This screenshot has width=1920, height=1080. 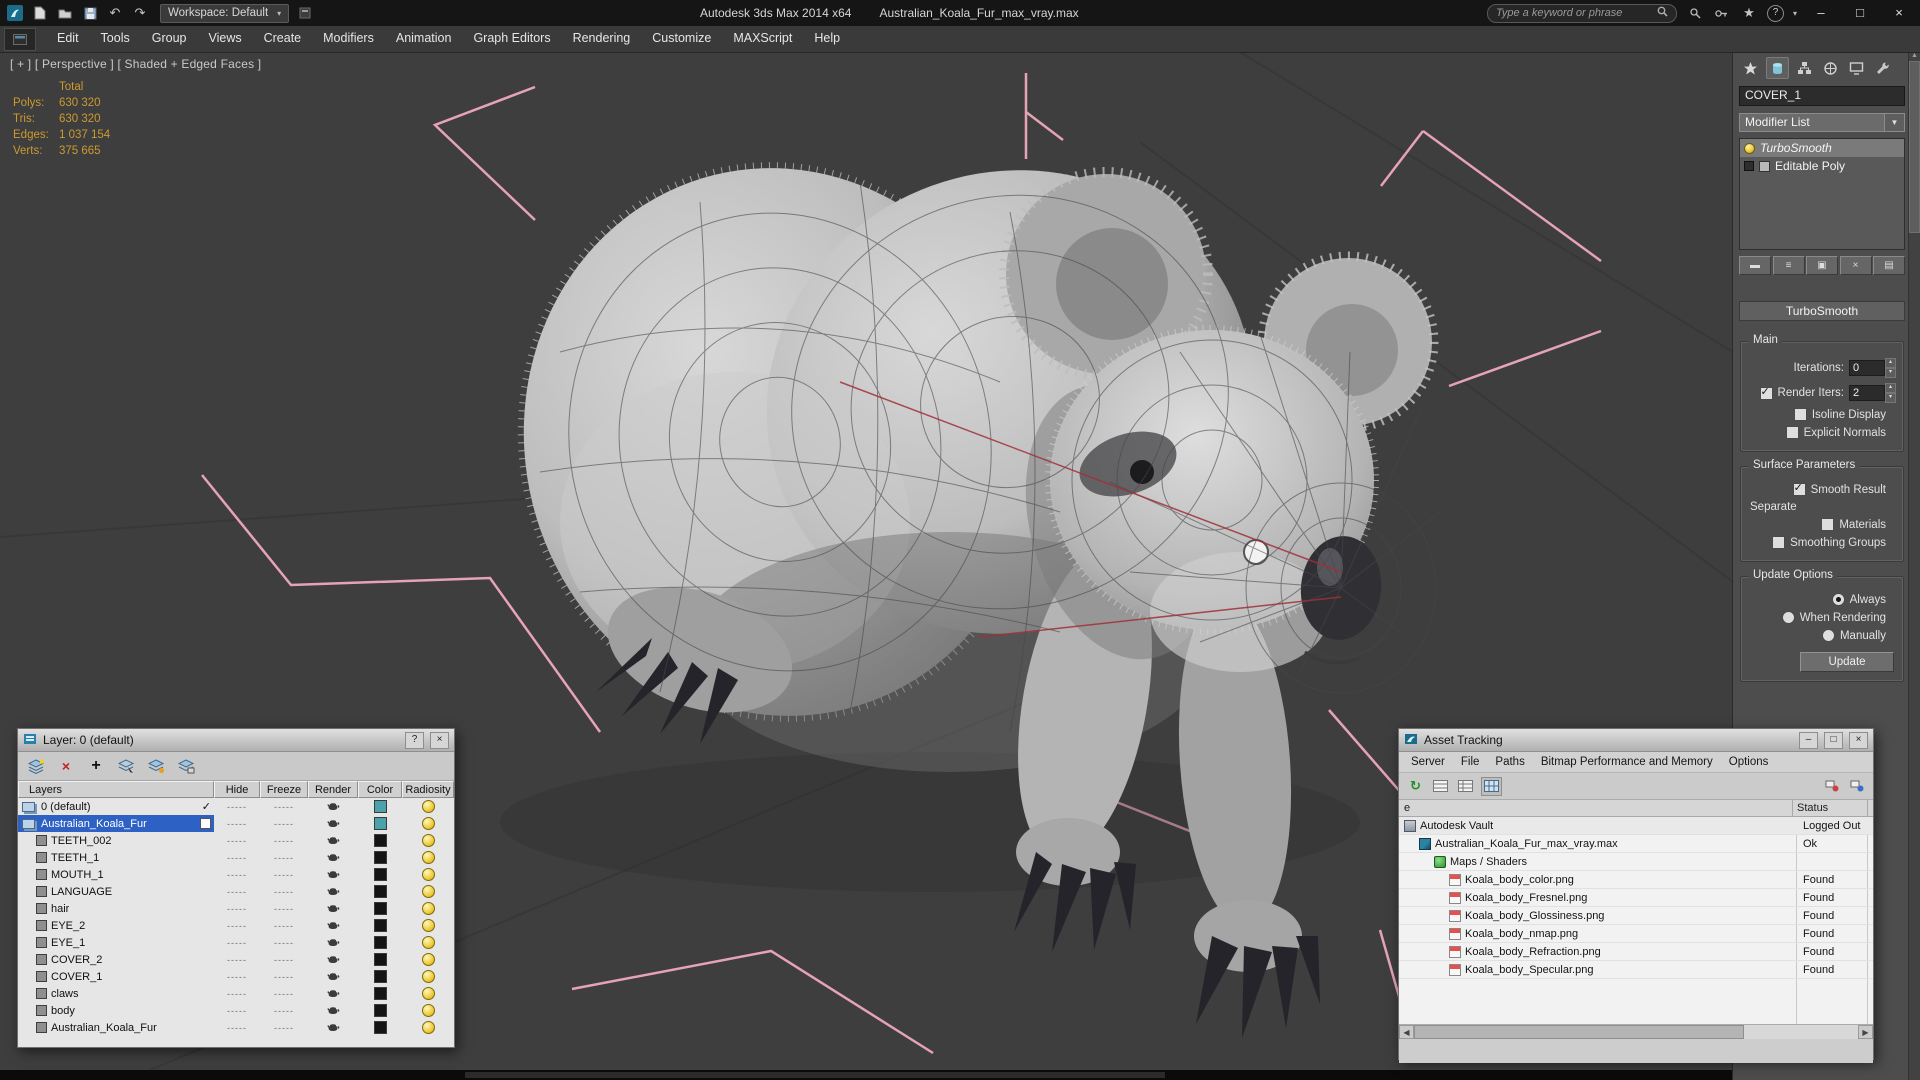 I want to click on asset-row-koala-body-refraction-png: Koala_body_Refraction.png Found, so click(x=1636, y=952).